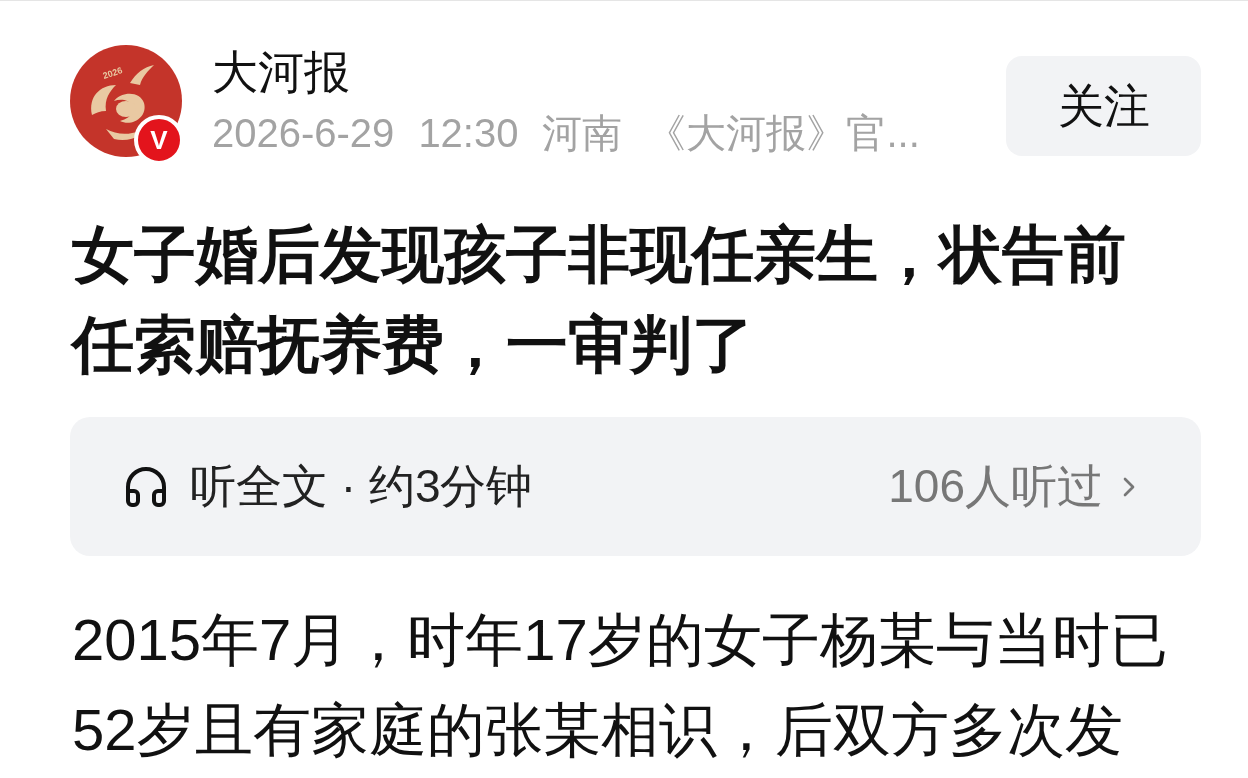  What do you see at coordinates (582, 133) in the screenshot?
I see `post-meta: 河南` at bounding box center [582, 133].